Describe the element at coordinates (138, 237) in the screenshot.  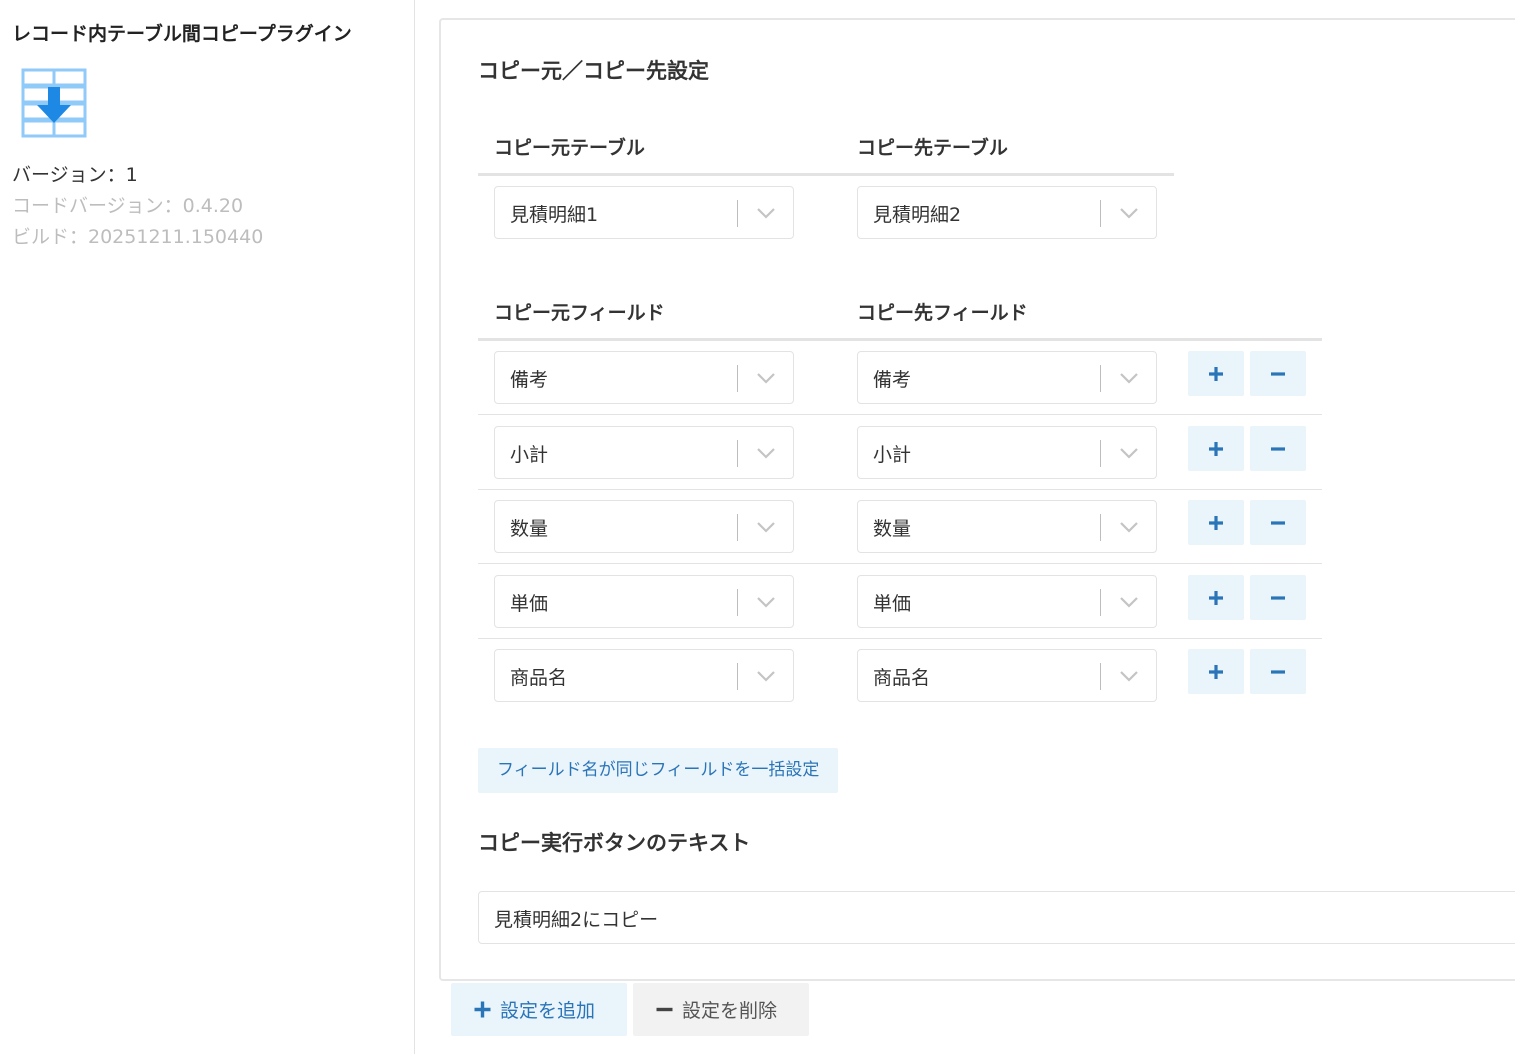
I see `build-text: ビルド：20251211.150440` at that location.